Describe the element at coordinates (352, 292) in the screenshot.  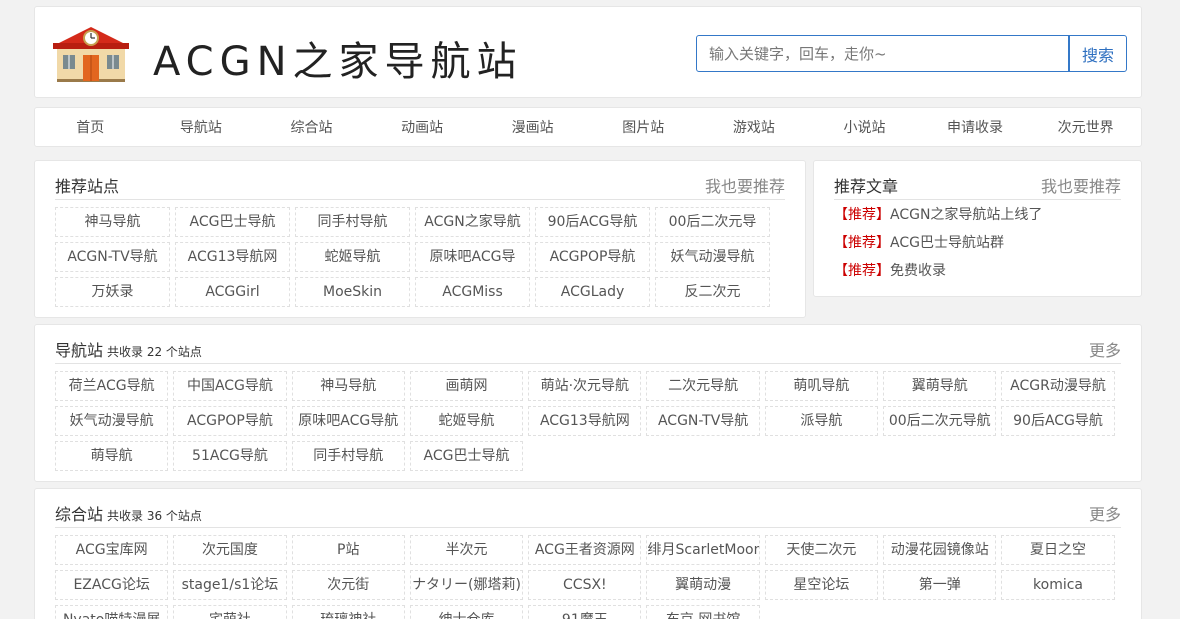
I see `site-link: MoeSkin` at that location.